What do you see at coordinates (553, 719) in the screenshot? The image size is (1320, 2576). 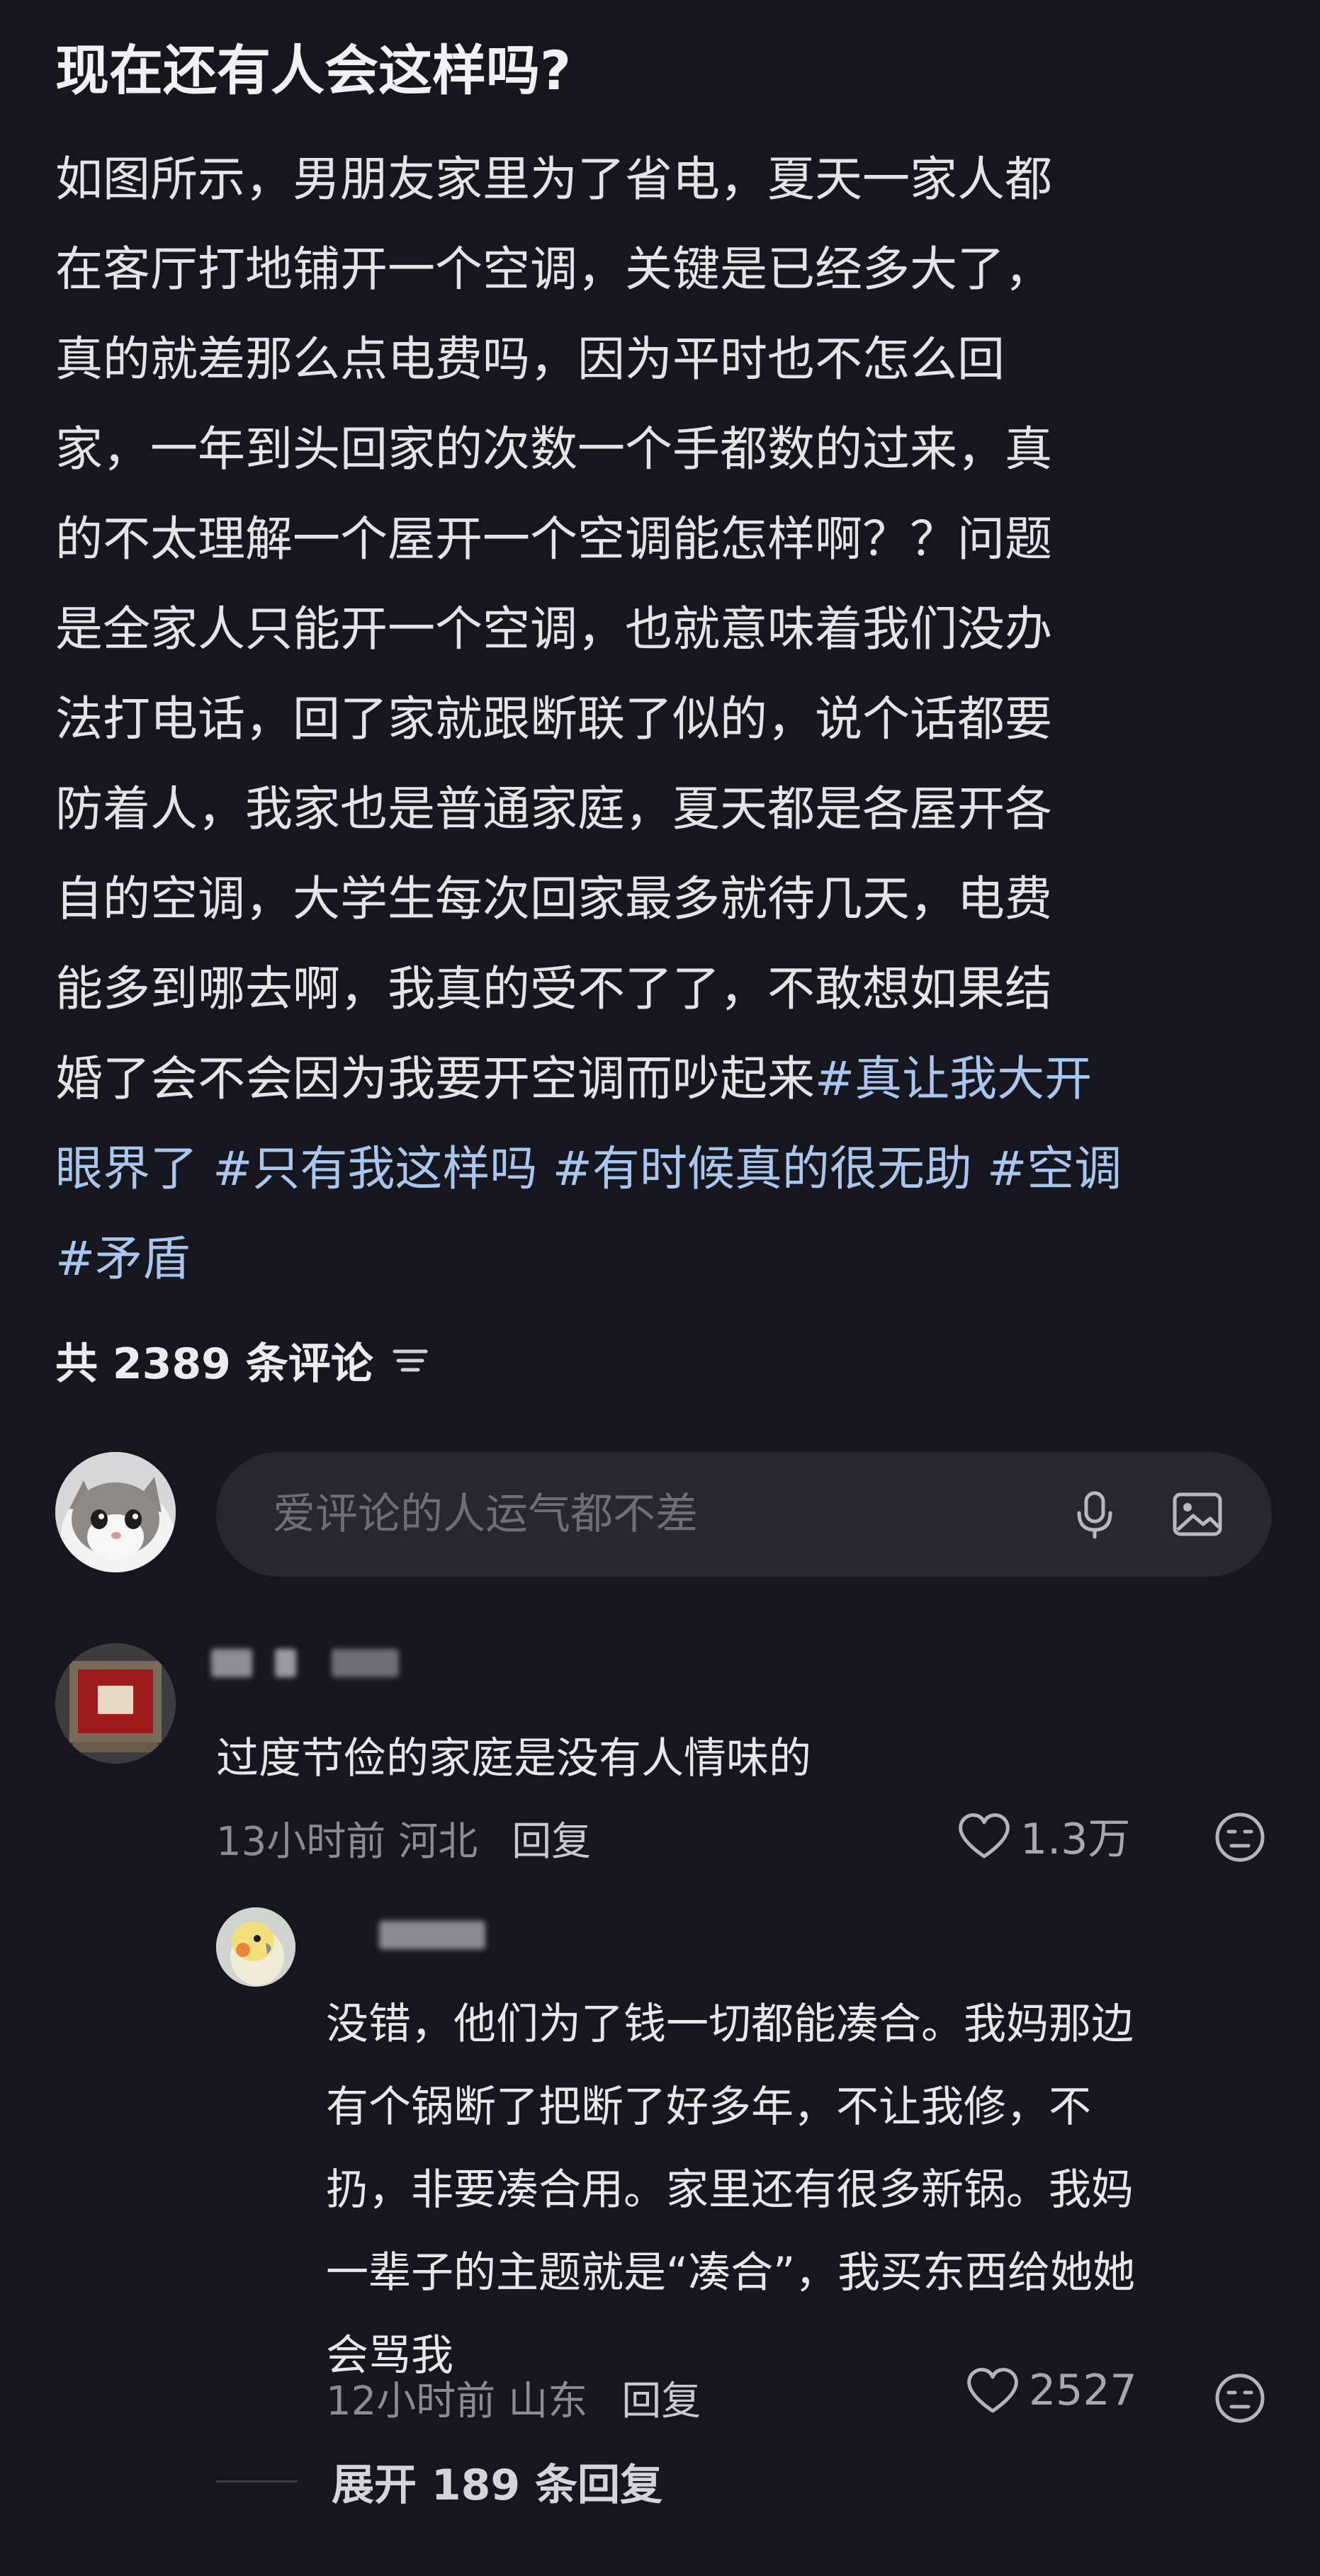 I see `post-body-line: 法打电话，回了家就跟断联了似的，说个话都要` at bounding box center [553, 719].